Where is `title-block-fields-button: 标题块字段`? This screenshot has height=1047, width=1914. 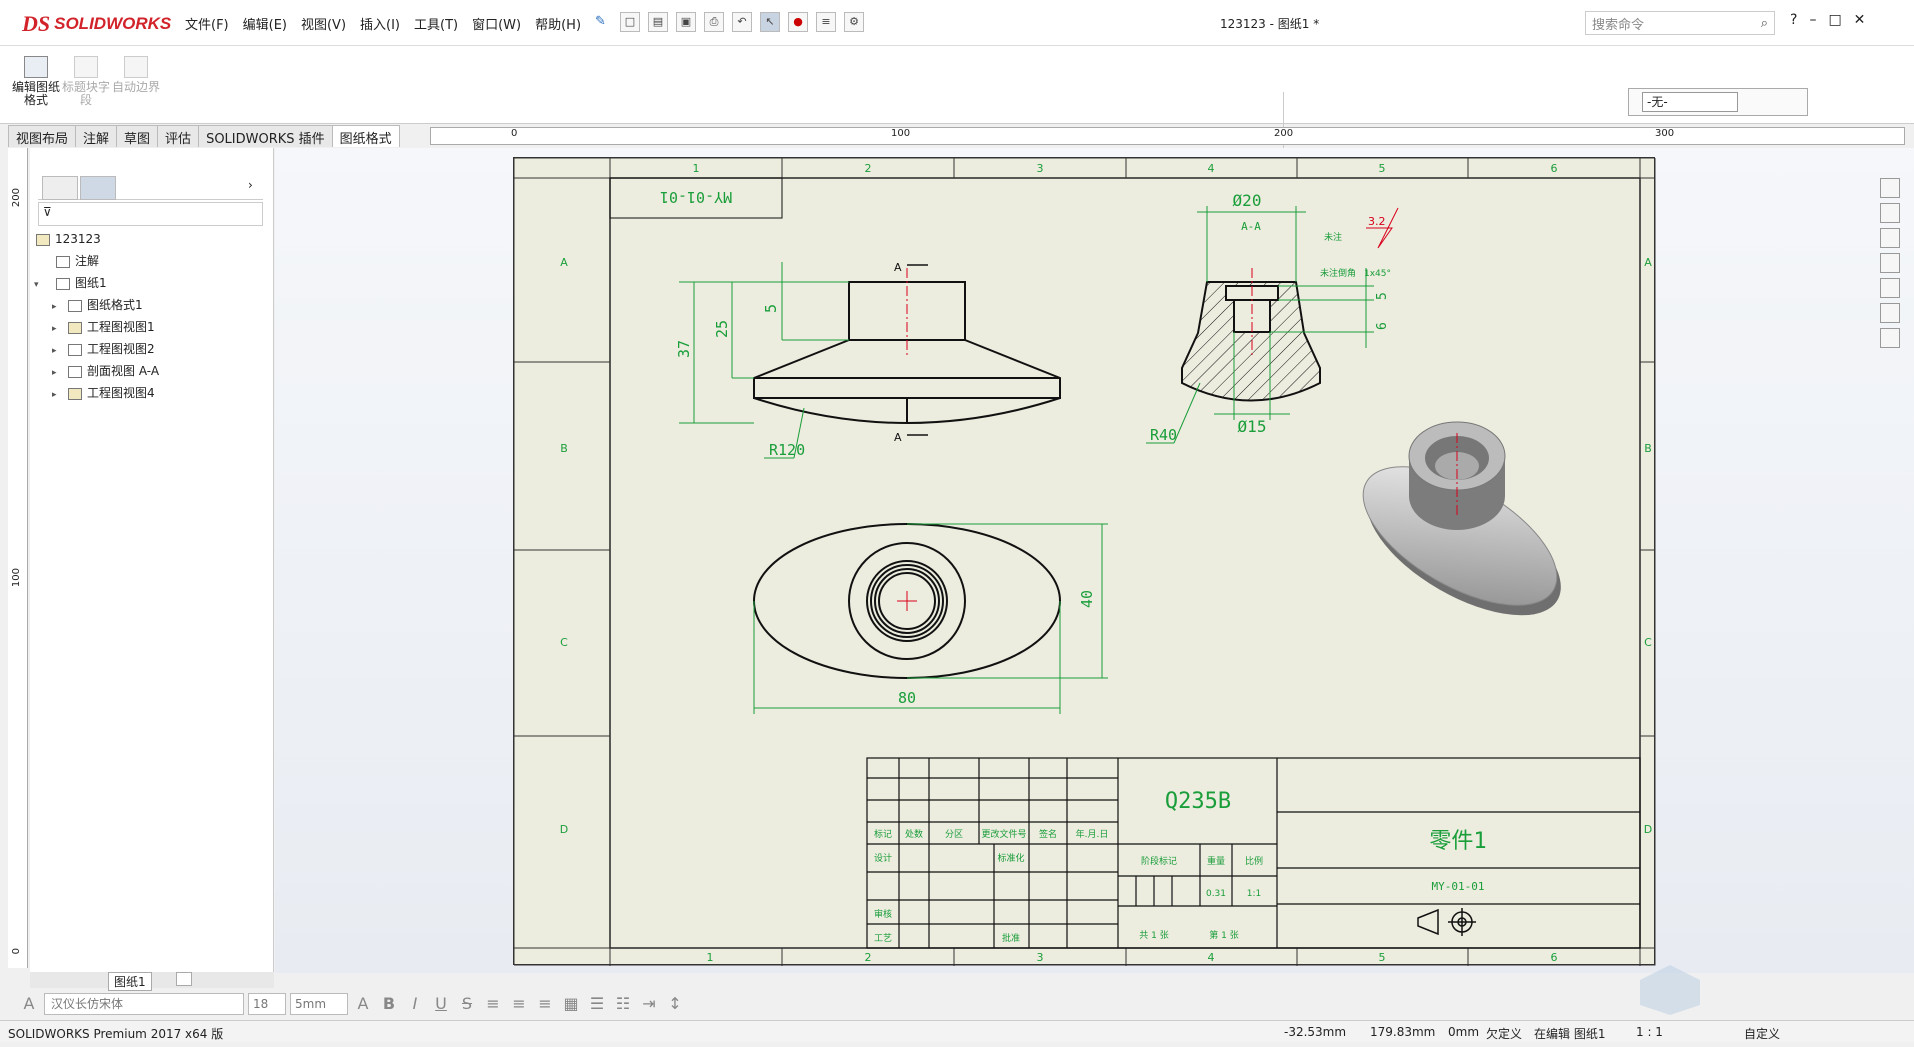 title-block-fields-button: 标题块字段 is located at coordinates (86, 81).